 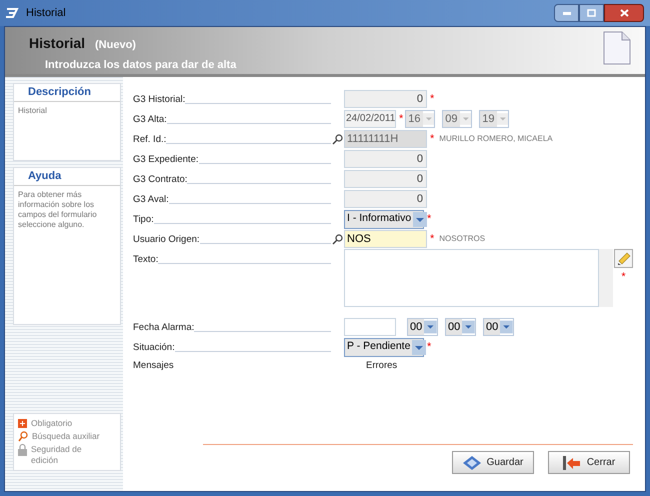 I want to click on close-button: Cerrar, so click(x=589, y=462).